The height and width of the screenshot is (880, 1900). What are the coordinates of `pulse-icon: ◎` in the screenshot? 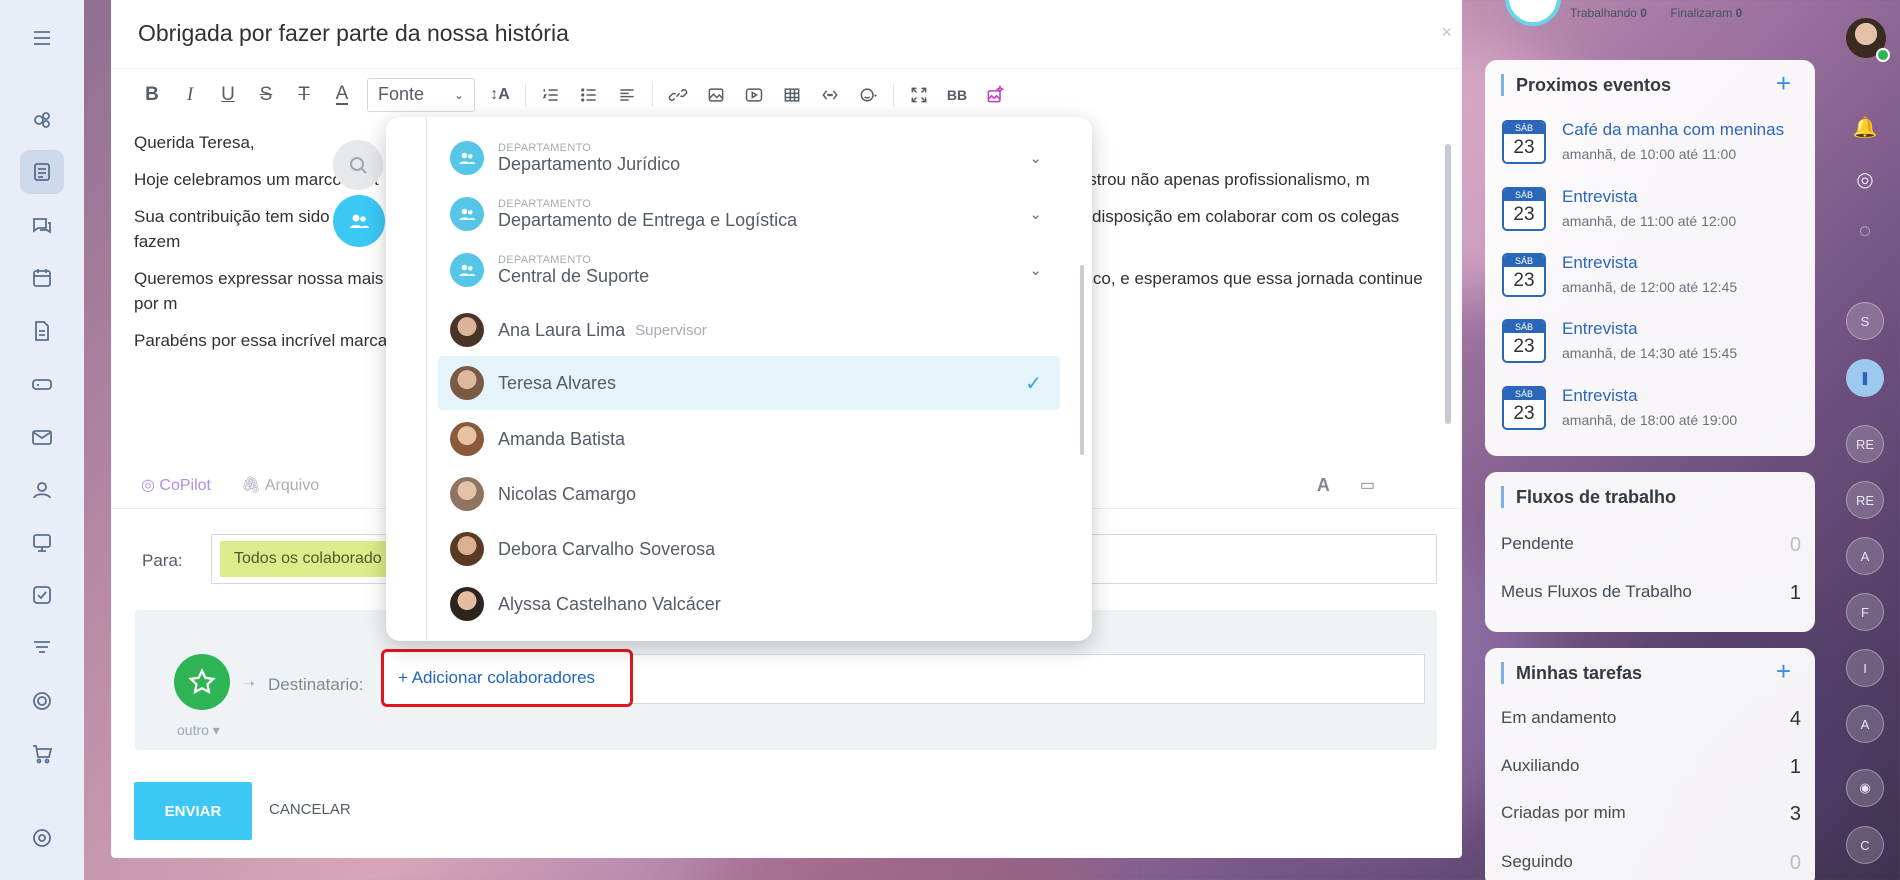 It's located at (1865, 179).